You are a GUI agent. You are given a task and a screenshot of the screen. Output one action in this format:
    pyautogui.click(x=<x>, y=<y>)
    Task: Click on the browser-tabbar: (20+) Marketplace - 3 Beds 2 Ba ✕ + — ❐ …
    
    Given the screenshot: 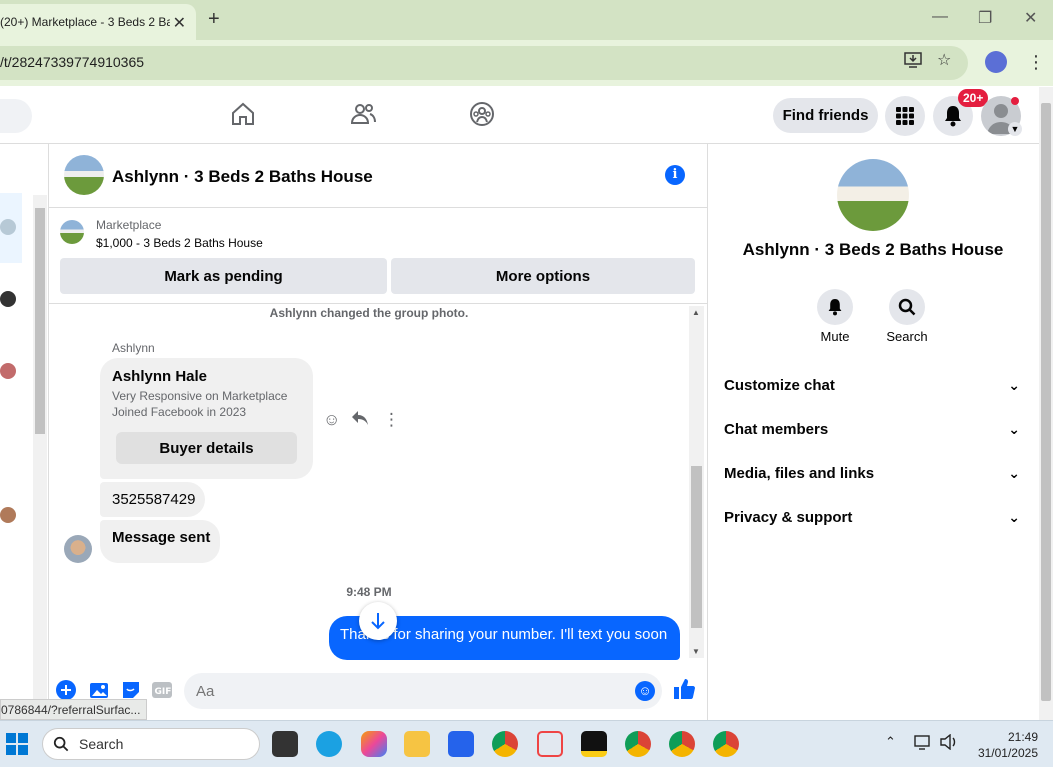 What is the action you would take?
    pyautogui.click(x=526, y=20)
    